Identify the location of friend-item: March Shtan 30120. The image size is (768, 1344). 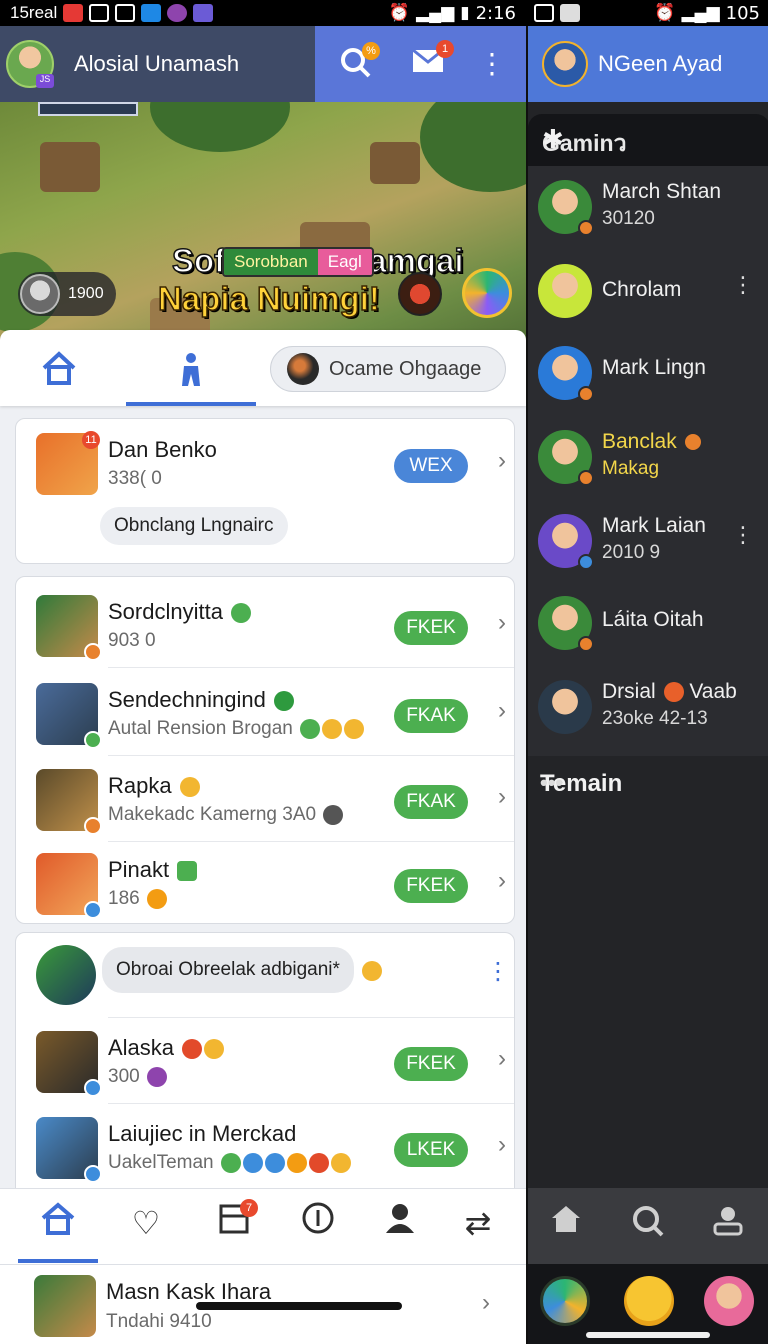
(648, 208).